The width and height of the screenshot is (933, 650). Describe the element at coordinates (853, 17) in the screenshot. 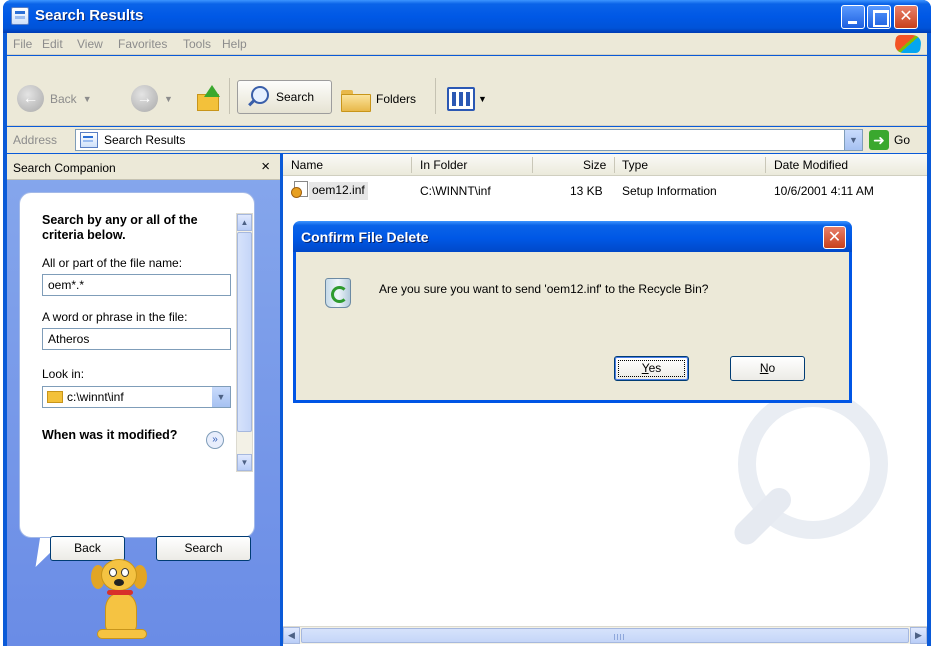

I see `minimize-button` at that location.